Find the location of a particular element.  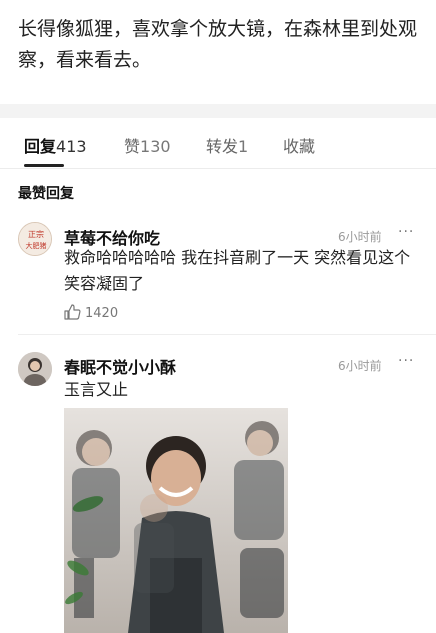

tab-replies: 回复413 is located at coordinates (55, 145).